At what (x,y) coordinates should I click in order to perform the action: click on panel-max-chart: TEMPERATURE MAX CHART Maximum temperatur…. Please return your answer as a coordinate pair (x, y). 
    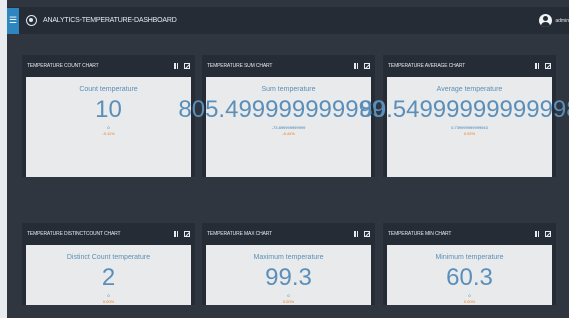
    Looking at the image, I should click on (288, 264).